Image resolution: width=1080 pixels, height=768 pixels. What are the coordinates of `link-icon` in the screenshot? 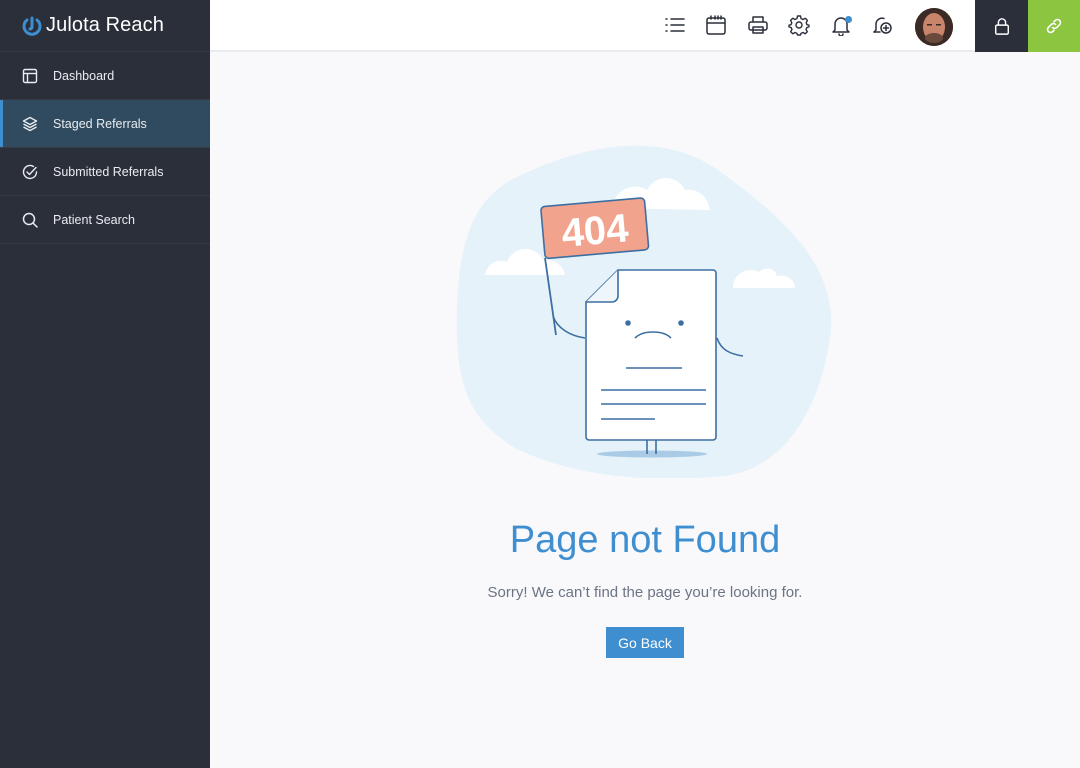 It's located at (1054, 26).